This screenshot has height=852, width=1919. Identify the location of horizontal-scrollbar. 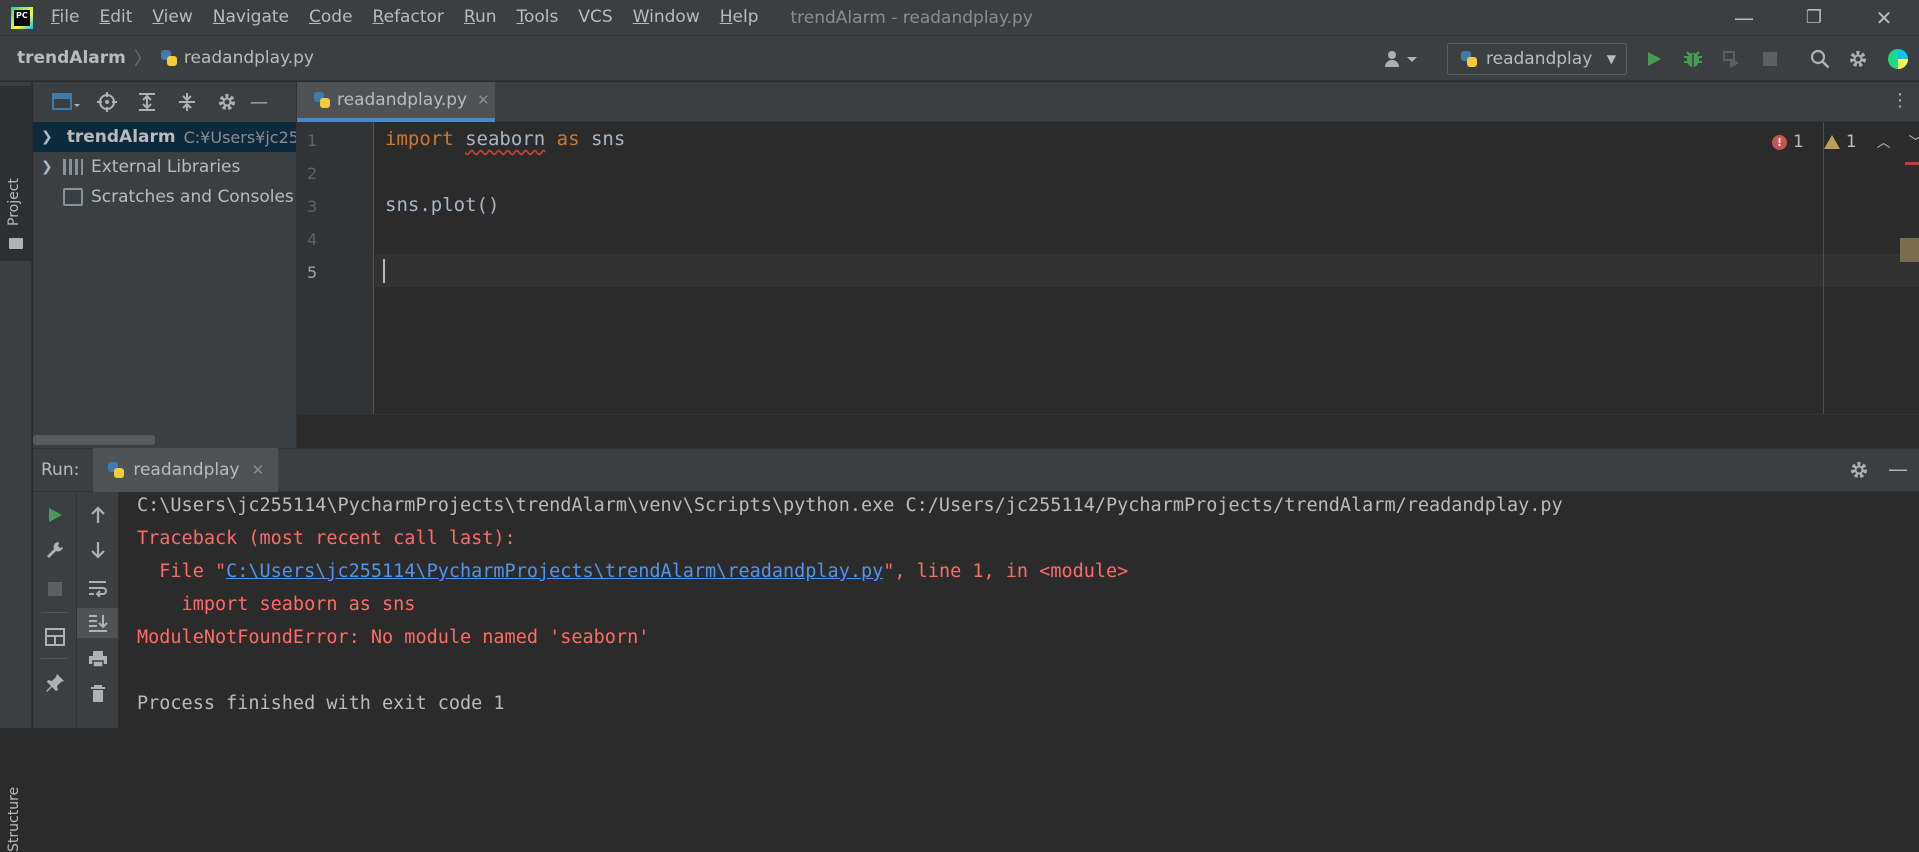
(94, 440).